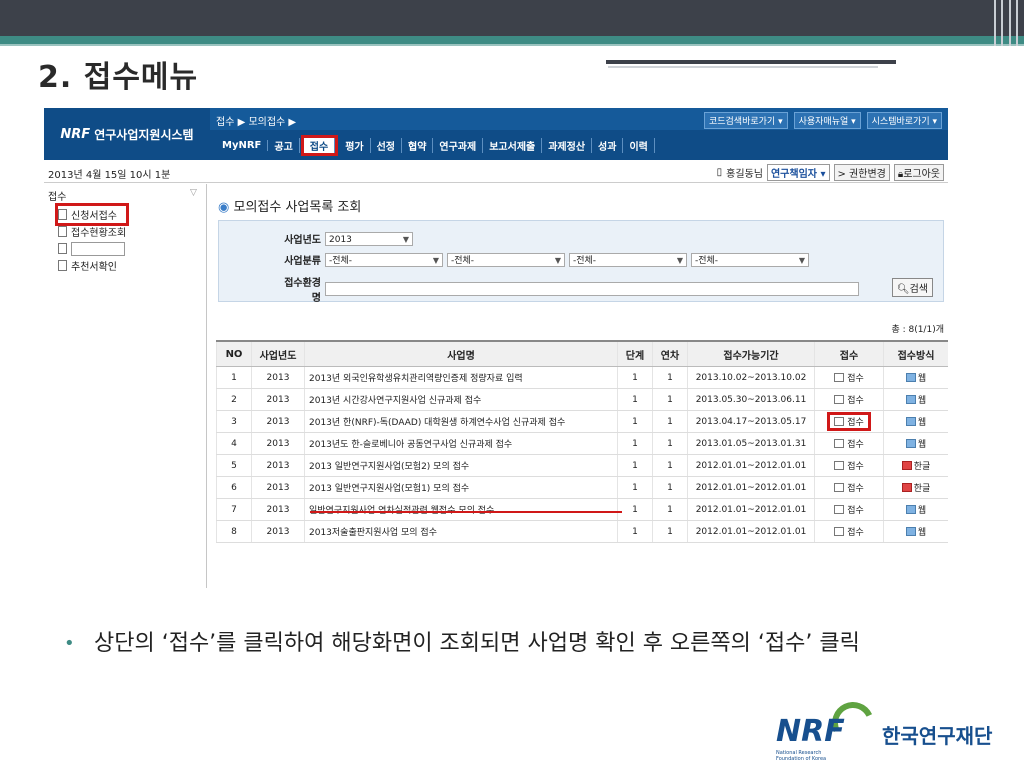 This screenshot has width=1024, height=768. I want to click on category-select-4: -전체- ▼, so click(750, 259).